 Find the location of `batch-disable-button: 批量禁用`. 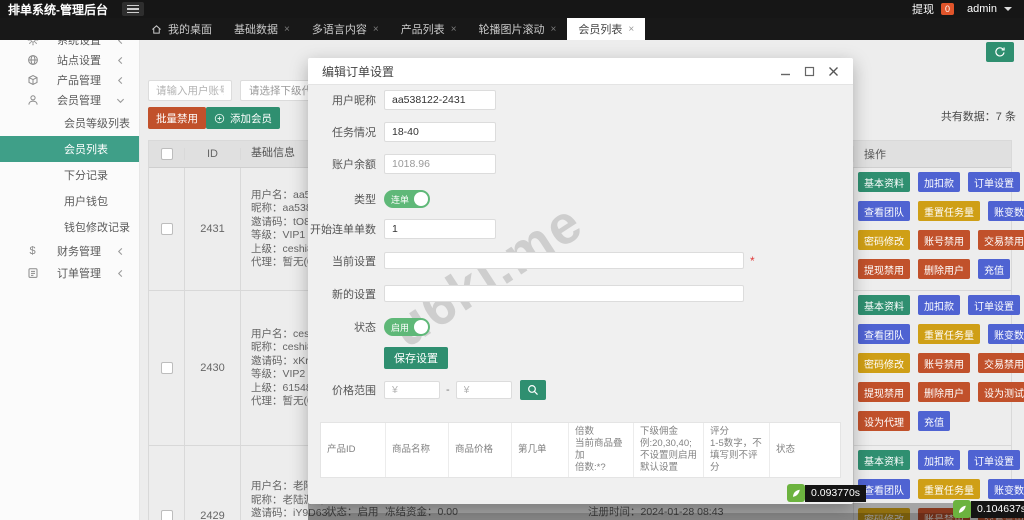

batch-disable-button: 批量禁用 is located at coordinates (177, 118).